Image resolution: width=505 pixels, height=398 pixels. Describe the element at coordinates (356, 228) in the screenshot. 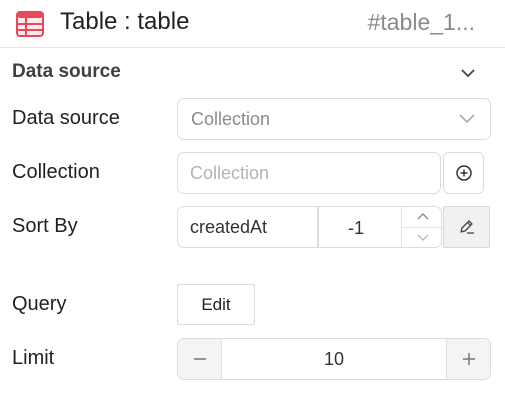

I see `sort-order-value: -1` at that location.